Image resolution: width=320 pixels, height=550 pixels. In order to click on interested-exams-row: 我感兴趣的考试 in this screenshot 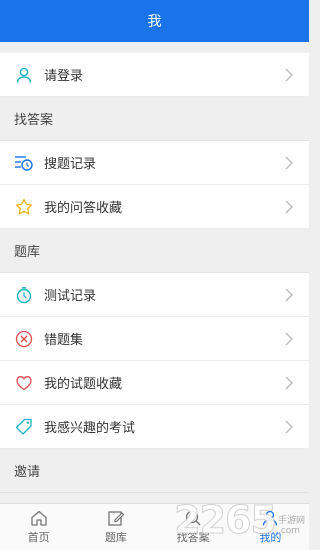, I will do `click(154, 427)`.